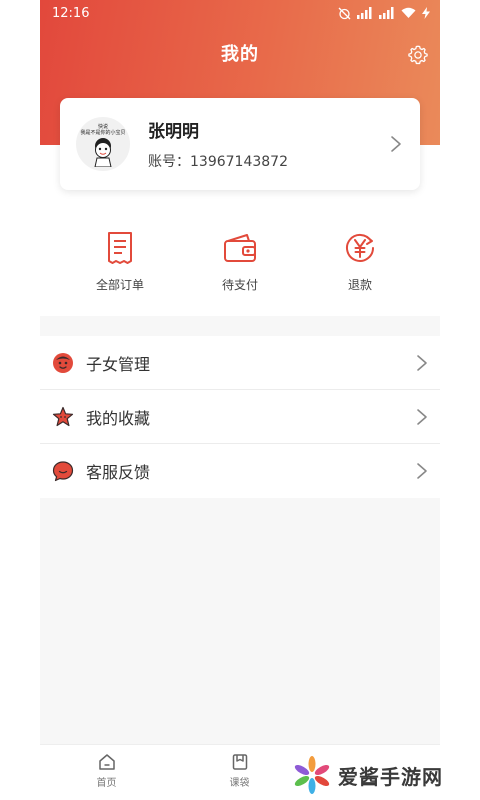  Describe the element at coordinates (239, 285) in the screenshot. I see `pending-payment-label: 待支付` at that location.